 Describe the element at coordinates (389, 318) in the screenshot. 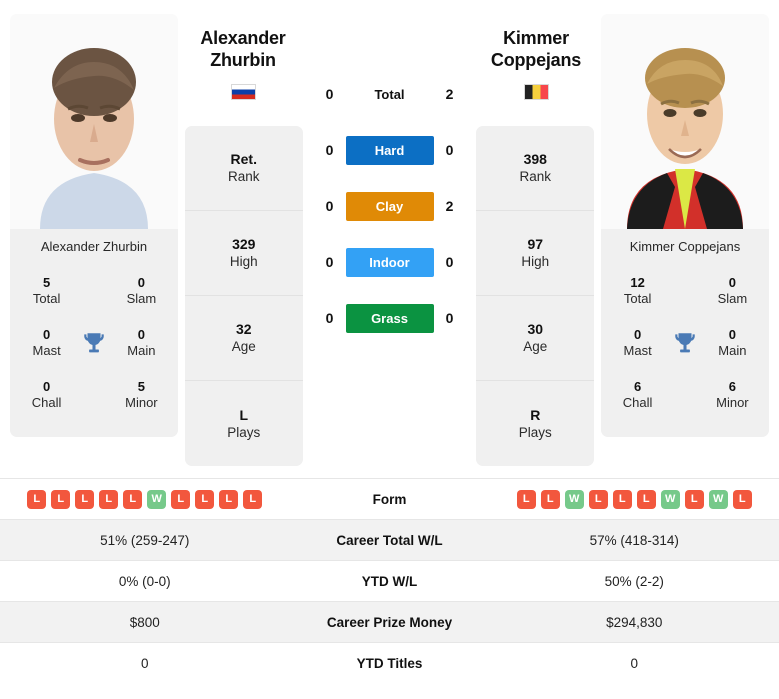

I see `h2h-surface-grass: Grass` at that location.